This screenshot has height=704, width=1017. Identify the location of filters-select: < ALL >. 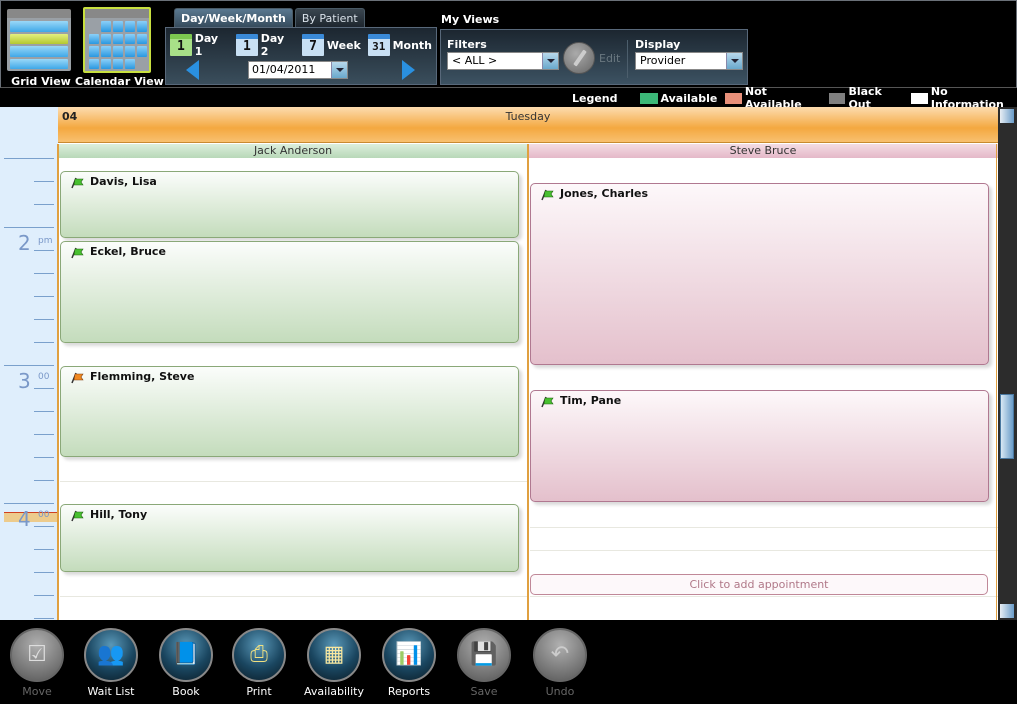
(503, 61).